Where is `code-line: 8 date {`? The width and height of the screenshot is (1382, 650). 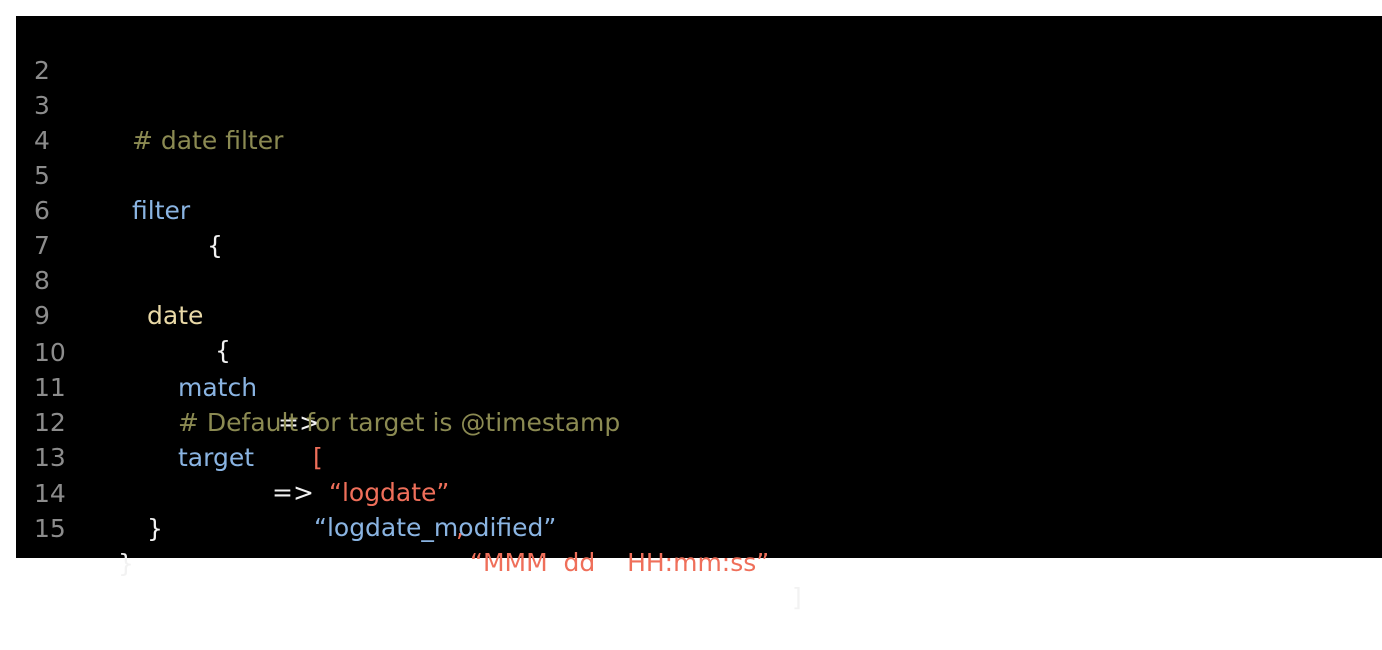 code-line: 8 date { is located at coordinates (123, 296).